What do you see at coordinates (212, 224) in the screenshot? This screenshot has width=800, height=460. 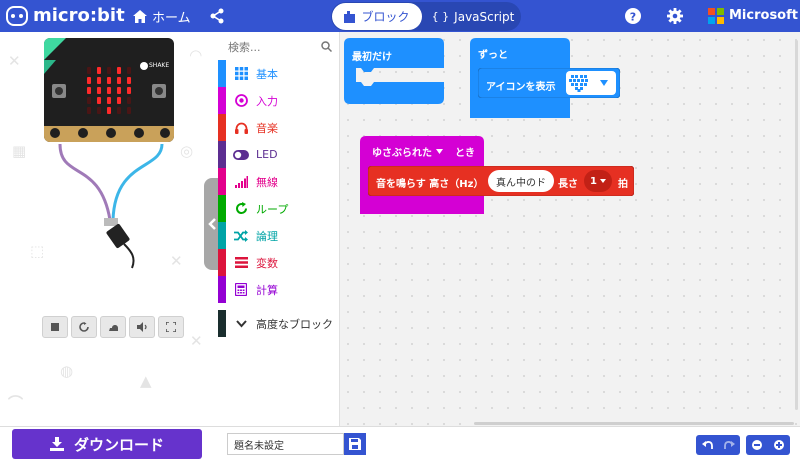 I see `chevron-left-icon` at bounding box center [212, 224].